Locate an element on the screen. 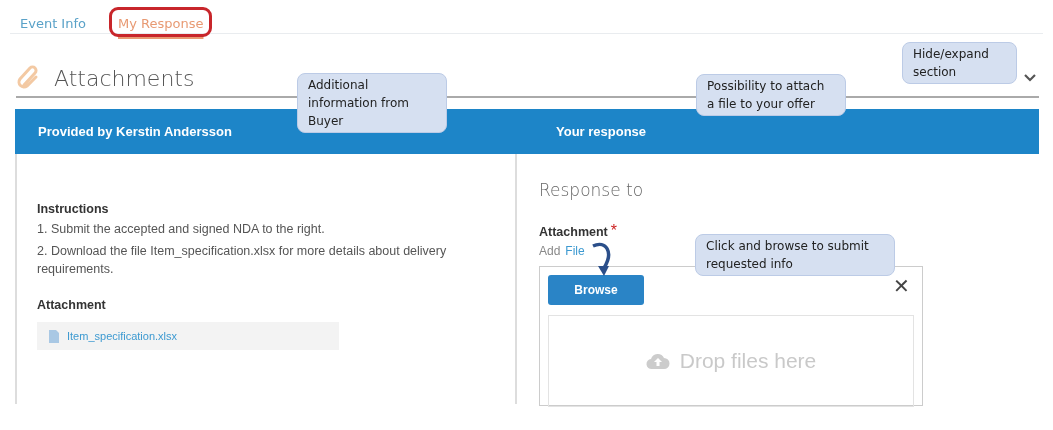 The image size is (1053, 430). tab: Event Info is located at coordinates (53, 22).